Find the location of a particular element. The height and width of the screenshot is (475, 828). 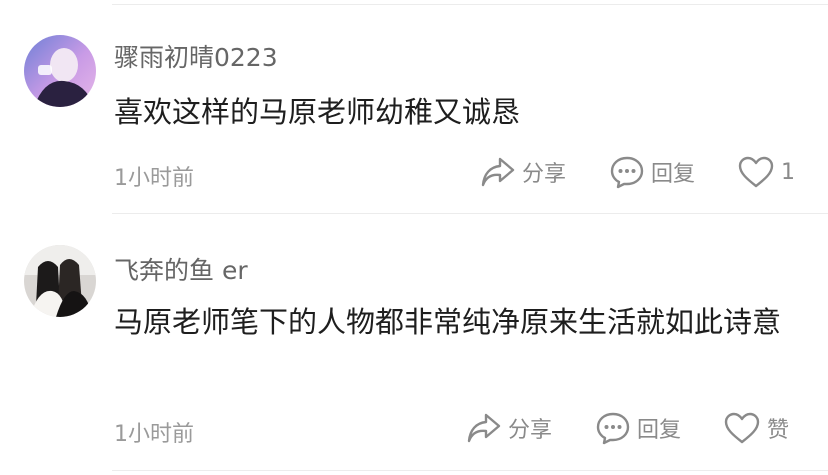

username: 骤雨初晴0223 is located at coordinates (196, 56).